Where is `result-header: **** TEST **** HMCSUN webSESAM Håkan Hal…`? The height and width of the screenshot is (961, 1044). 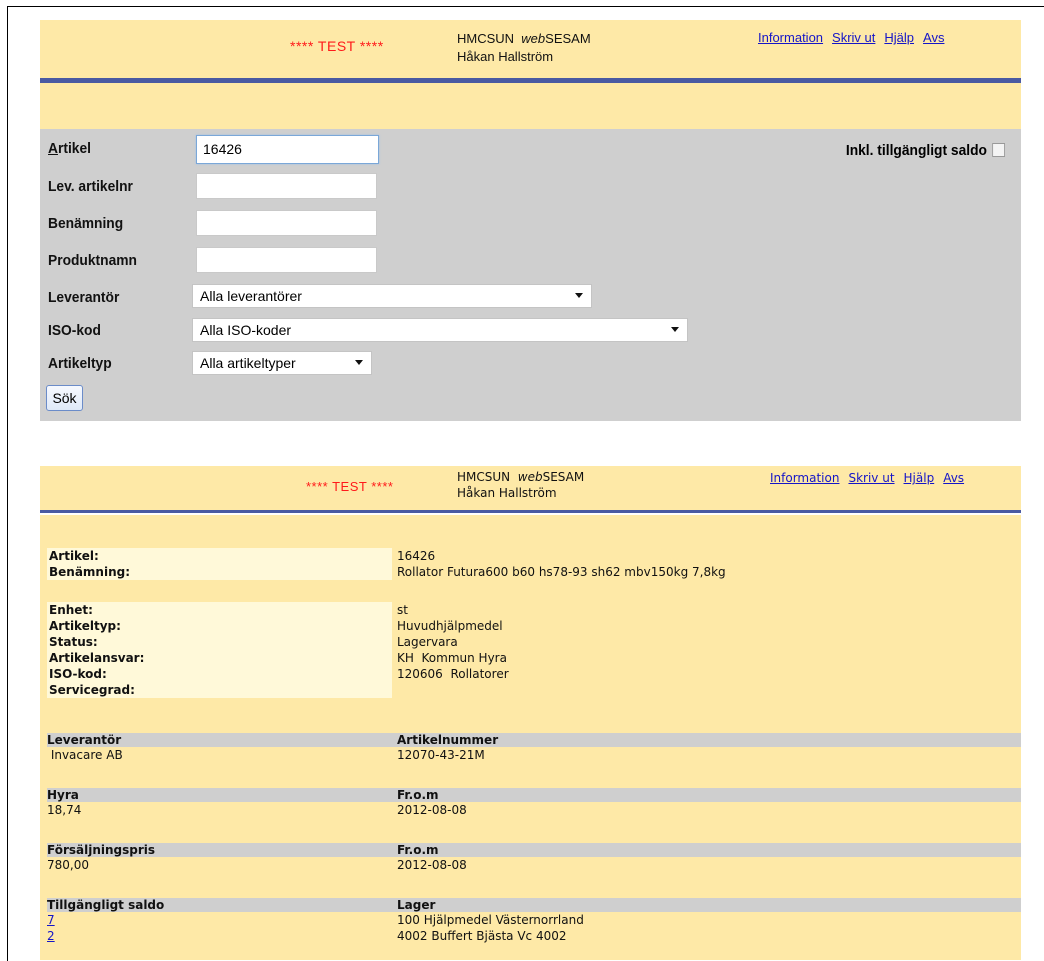 result-header: **** TEST **** HMCSUN webSESAM Håkan Hal… is located at coordinates (530, 488).